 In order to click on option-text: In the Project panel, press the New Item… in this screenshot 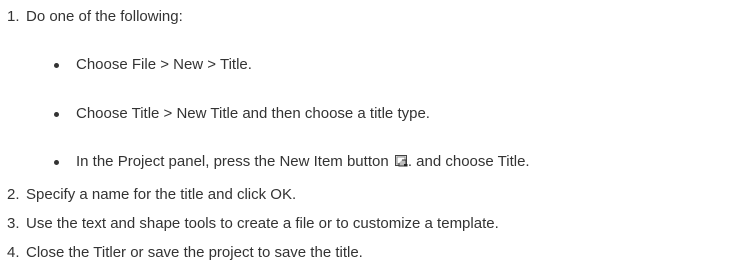, I will do `click(232, 161)`.